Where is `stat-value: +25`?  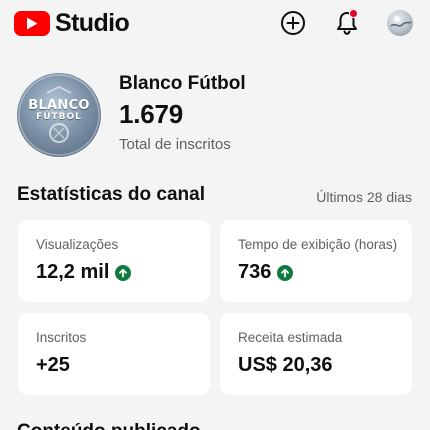 stat-value: +25 is located at coordinates (53, 365).